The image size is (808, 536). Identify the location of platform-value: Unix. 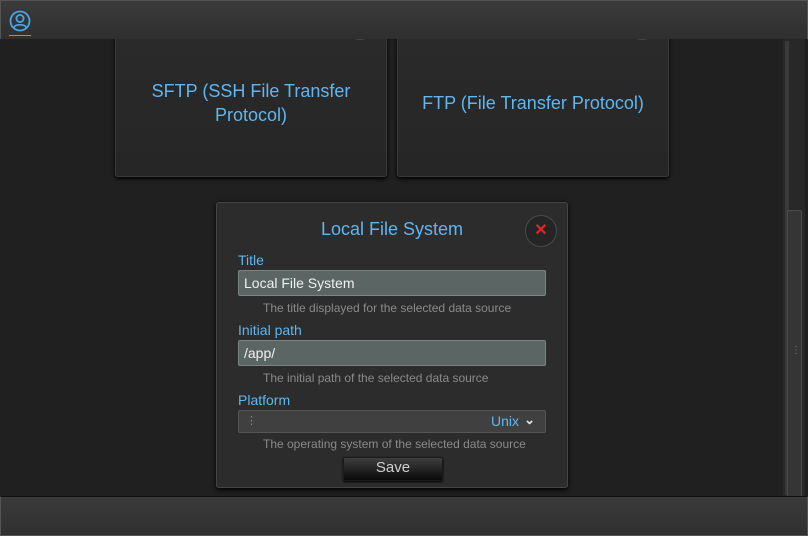
(504, 421).